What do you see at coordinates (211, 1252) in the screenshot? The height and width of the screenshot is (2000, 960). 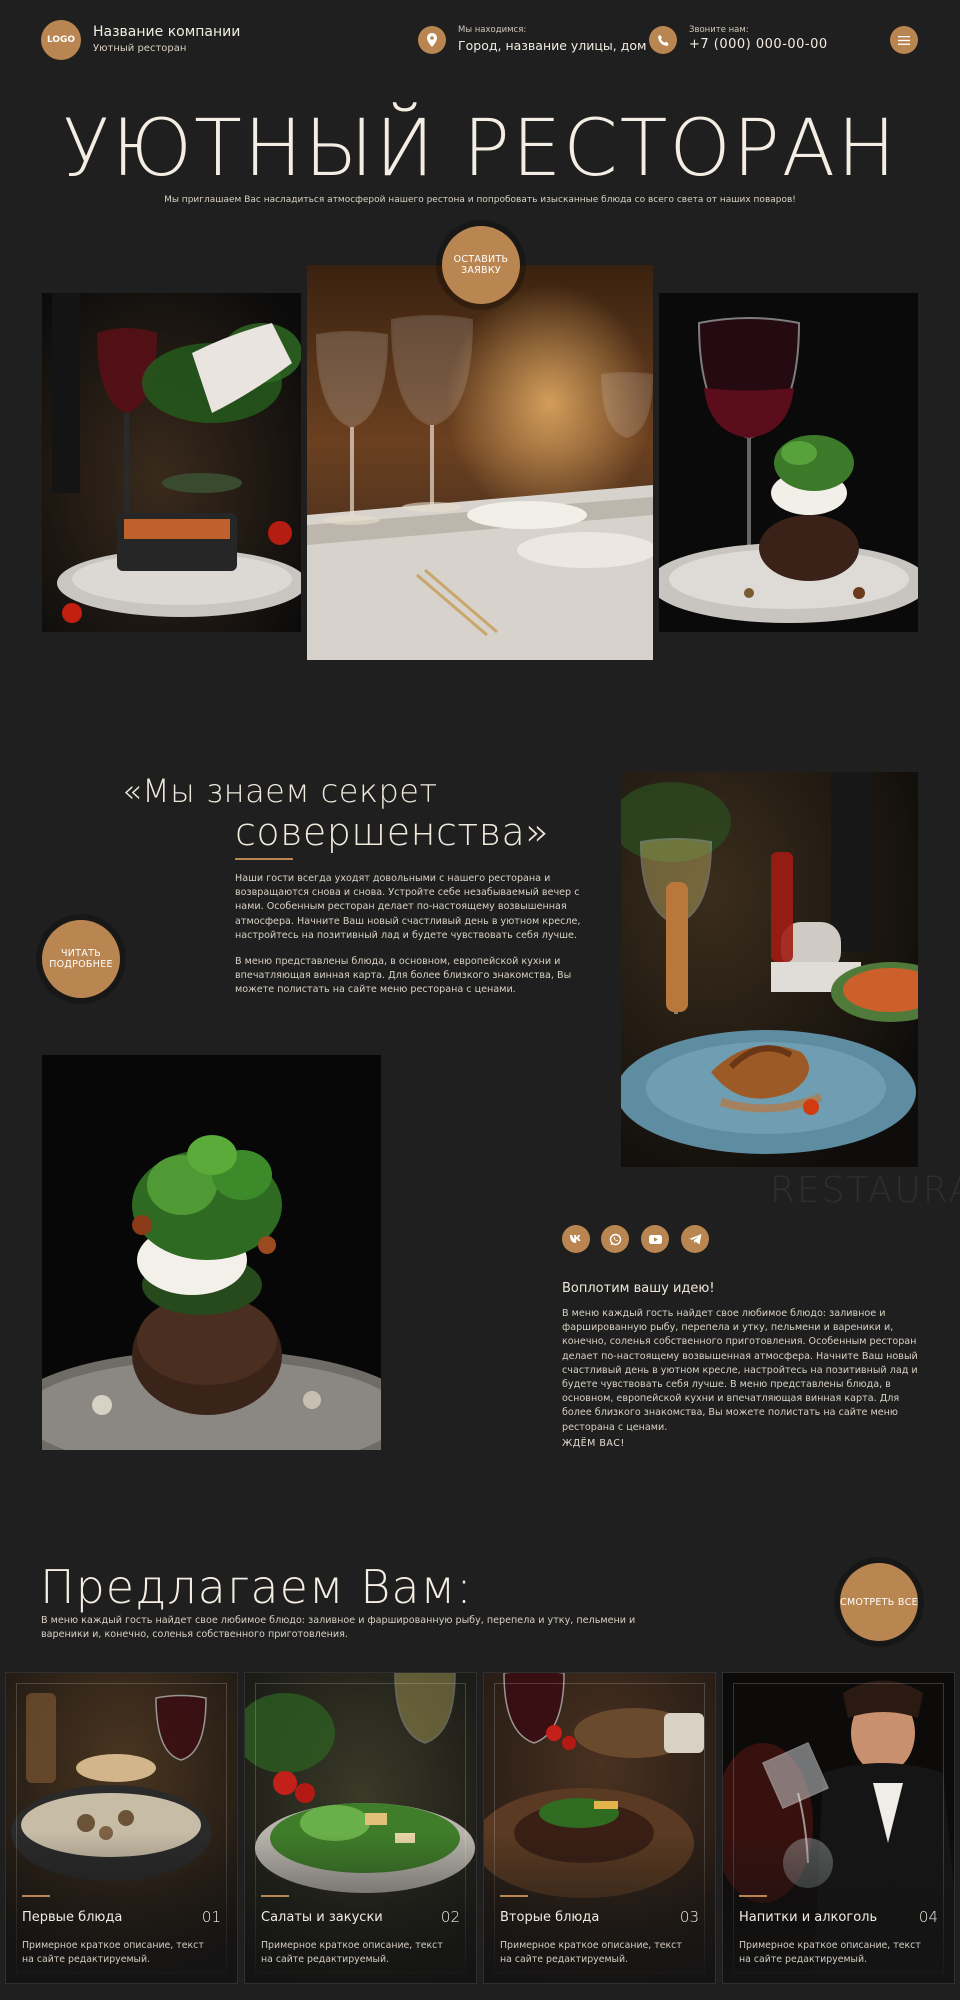 I see `about-photo-left` at bounding box center [211, 1252].